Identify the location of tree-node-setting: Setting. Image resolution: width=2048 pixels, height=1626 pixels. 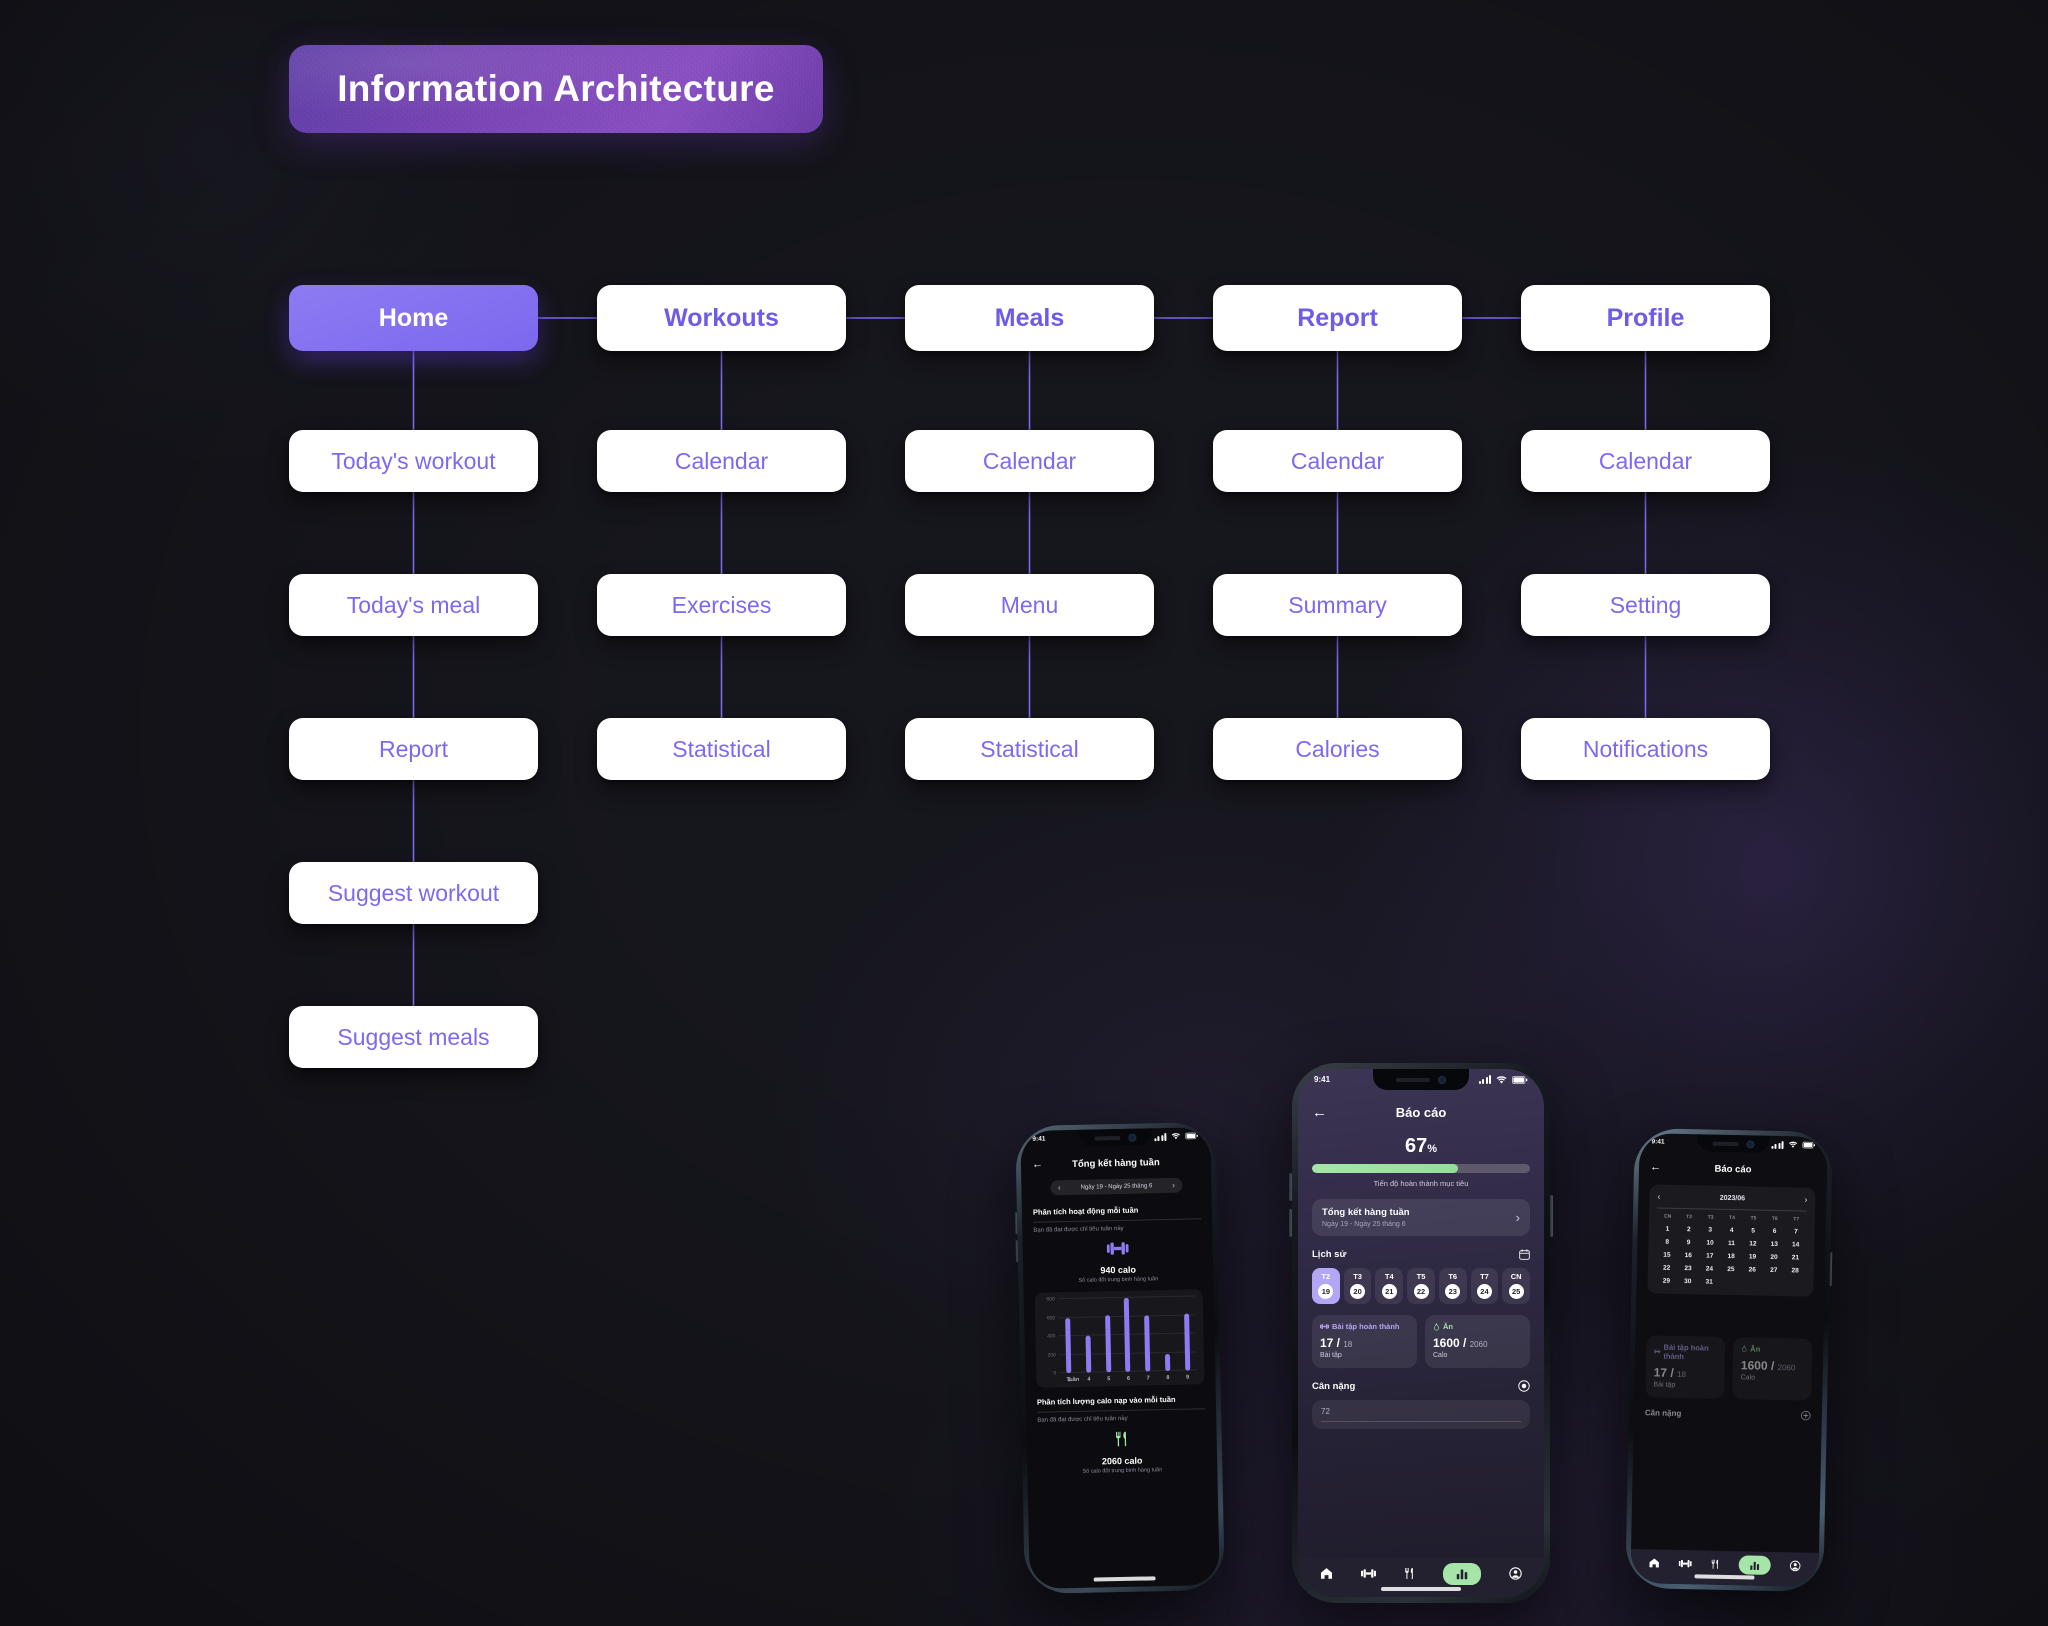
(1645, 605).